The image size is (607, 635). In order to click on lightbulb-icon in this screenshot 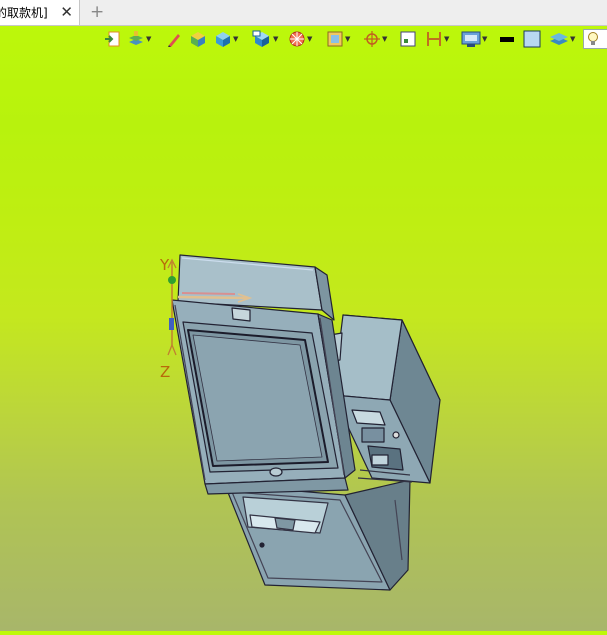, I will do `click(593, 38)`.